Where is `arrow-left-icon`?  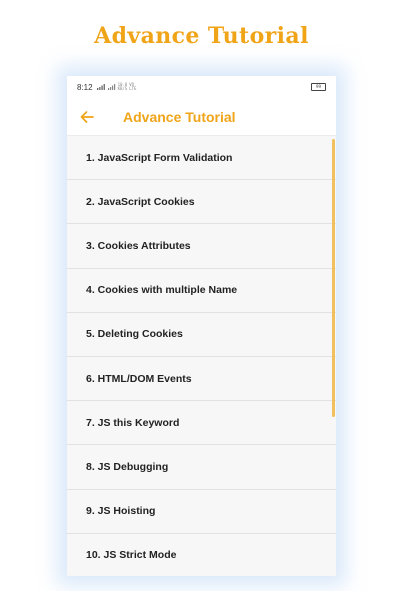 arrow-left-icon is located at coordinates (87, 116).